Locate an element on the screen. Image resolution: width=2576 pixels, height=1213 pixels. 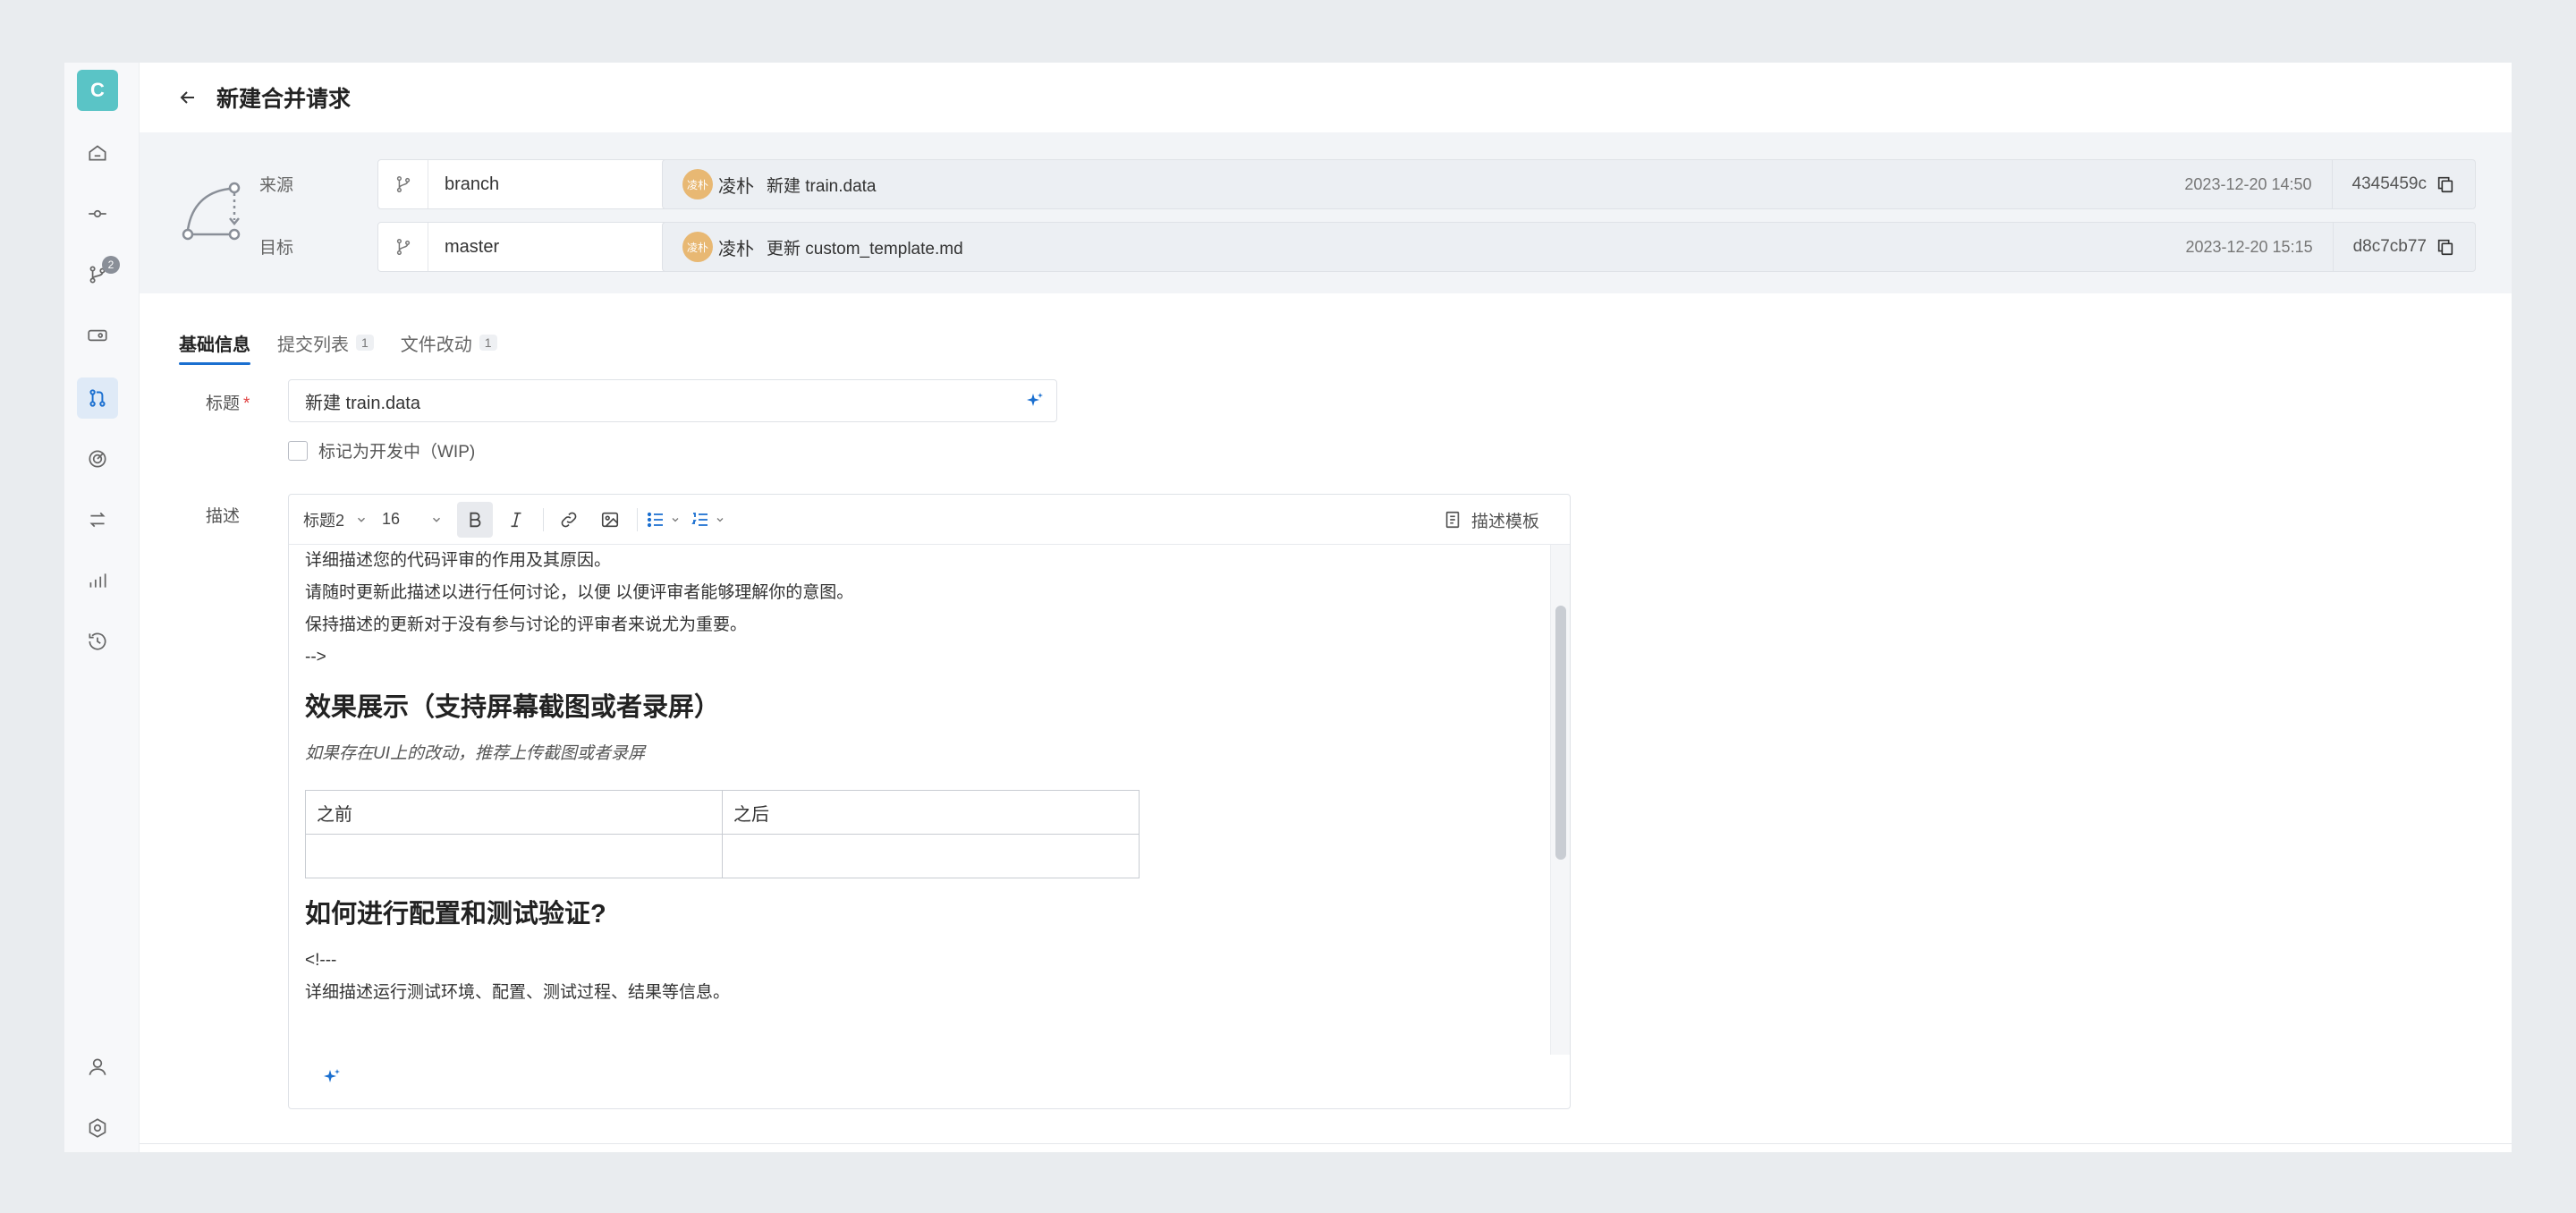
required-mark: * is located at coordinates (246, 403).